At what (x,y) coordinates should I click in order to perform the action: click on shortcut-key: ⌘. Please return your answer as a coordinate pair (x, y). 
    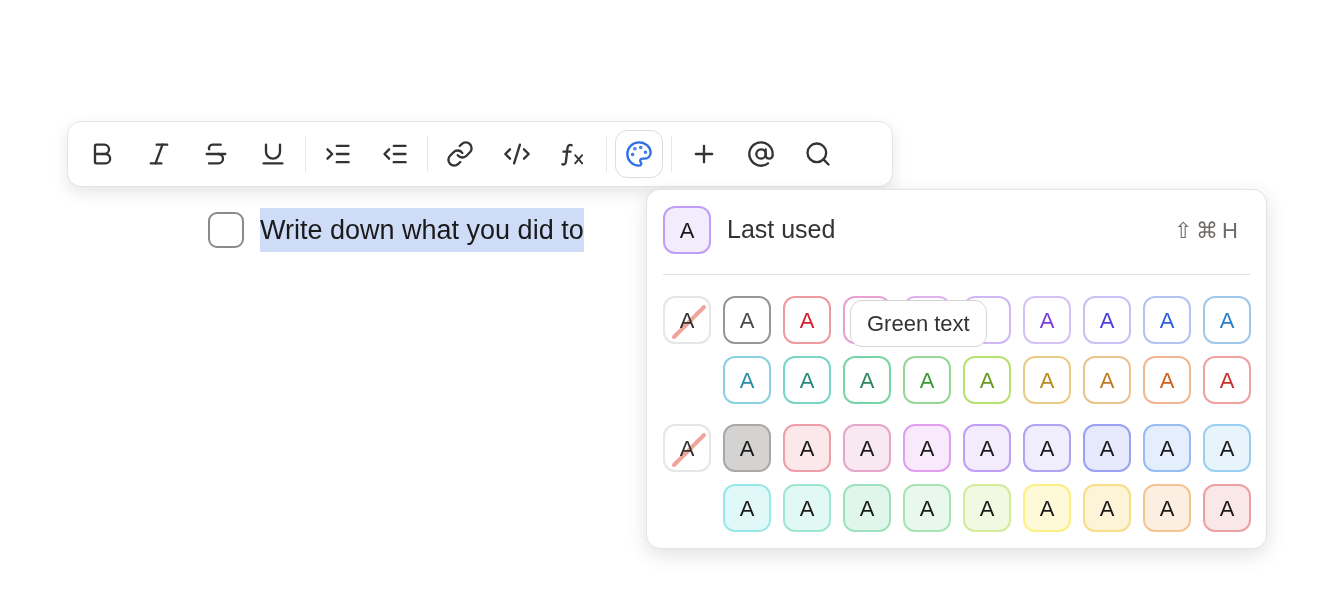
    Looking at the image, I should click on (1207, 230).